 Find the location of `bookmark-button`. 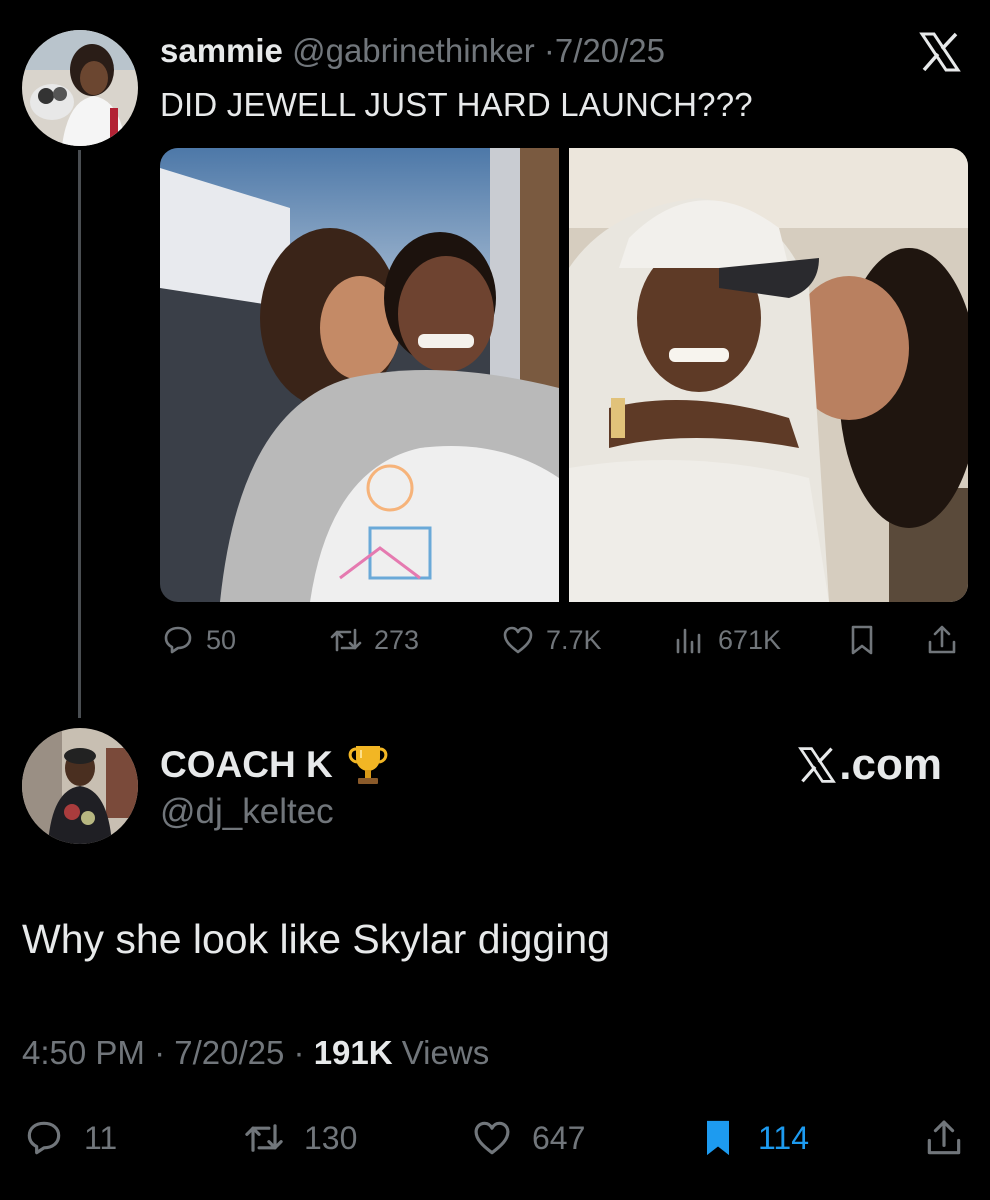

bookmark-button is located at coordinates (862, 640).